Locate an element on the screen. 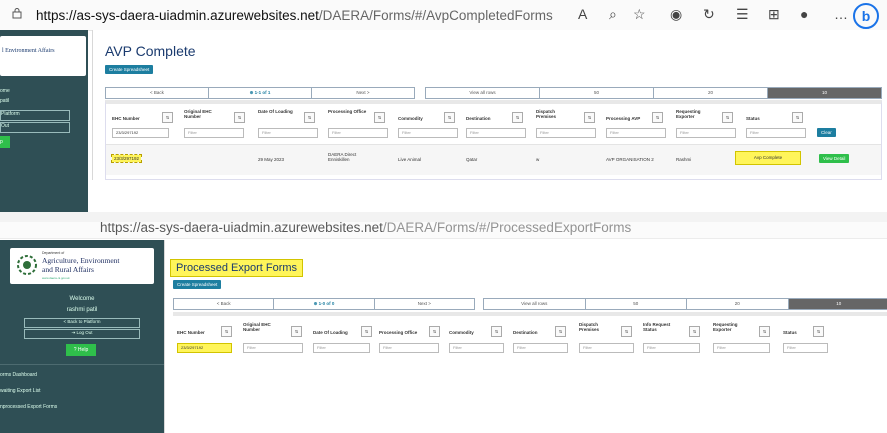 This screenshot has height=433, width=887. clear-filters-button: Clear is located at coordinates (826, 132).